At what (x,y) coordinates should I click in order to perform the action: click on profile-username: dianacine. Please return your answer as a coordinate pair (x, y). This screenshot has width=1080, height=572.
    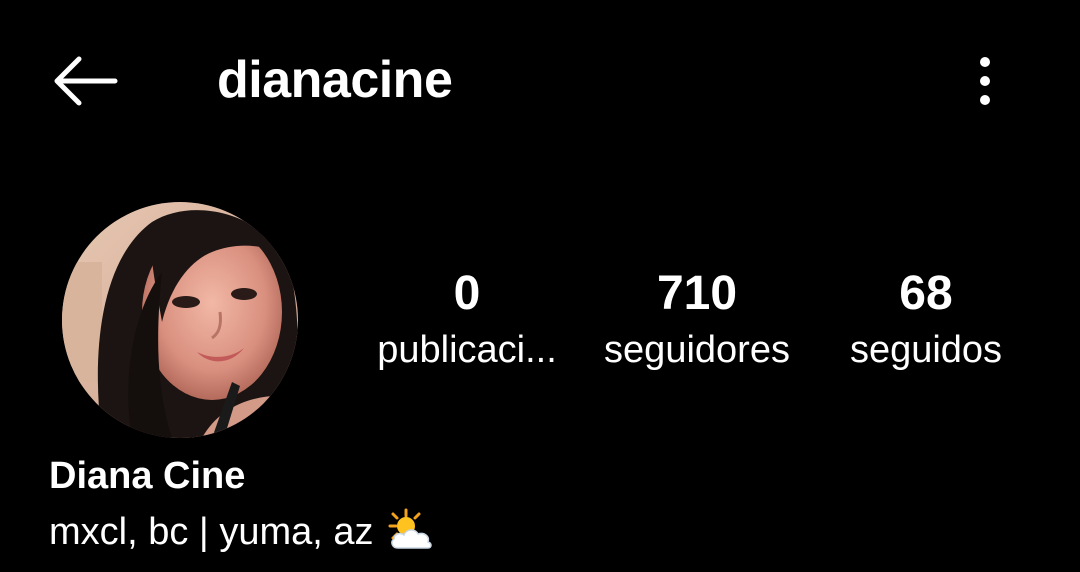
    Looking at the image, I should click on (335, 80).